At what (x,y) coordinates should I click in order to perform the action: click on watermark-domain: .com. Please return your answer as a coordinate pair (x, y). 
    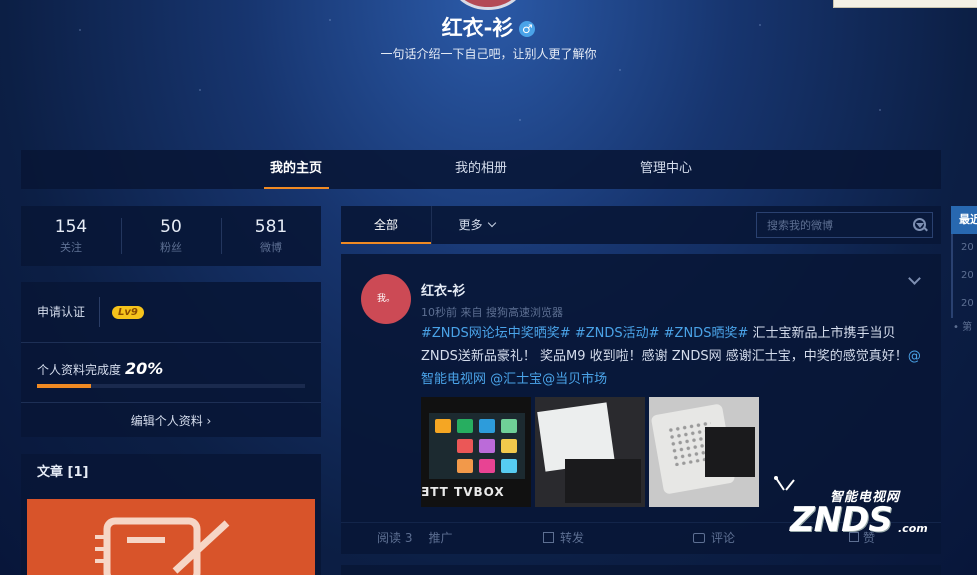
    Looking at the image, I should click on (913, 528).